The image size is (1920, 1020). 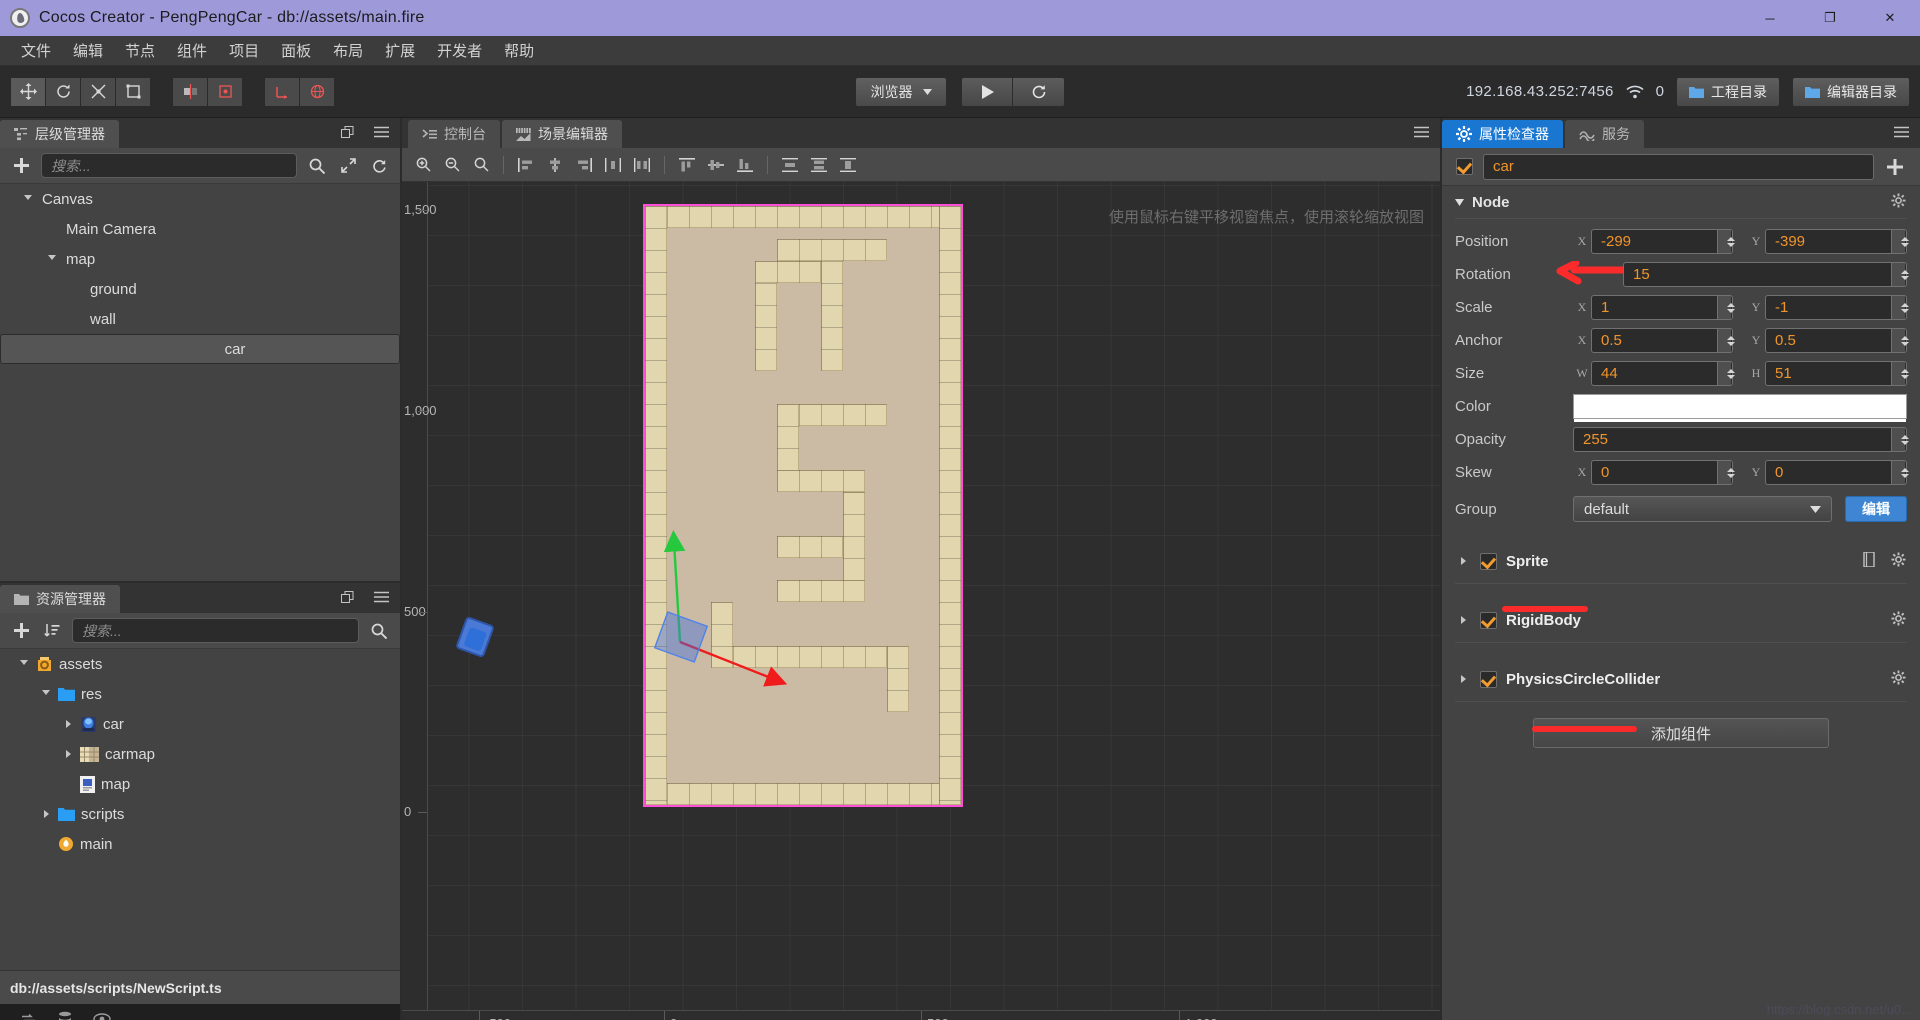 I want to click on add-icon, so click(x=1895, y=167).